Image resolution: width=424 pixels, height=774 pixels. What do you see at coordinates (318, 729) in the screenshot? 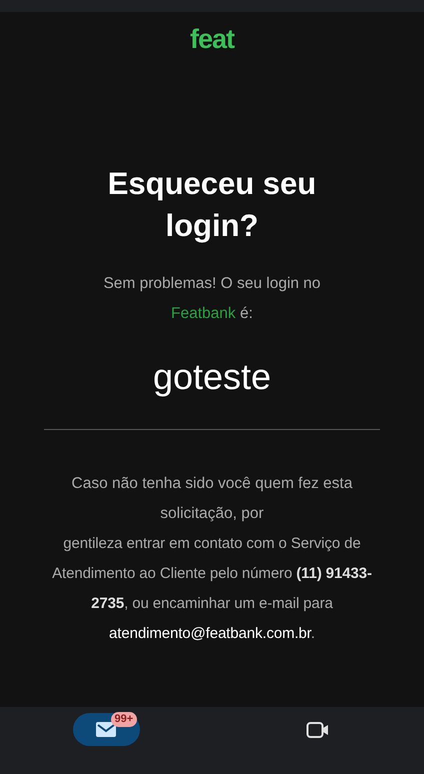
I see `video-camera-icon` at bounding box center [318, 729].